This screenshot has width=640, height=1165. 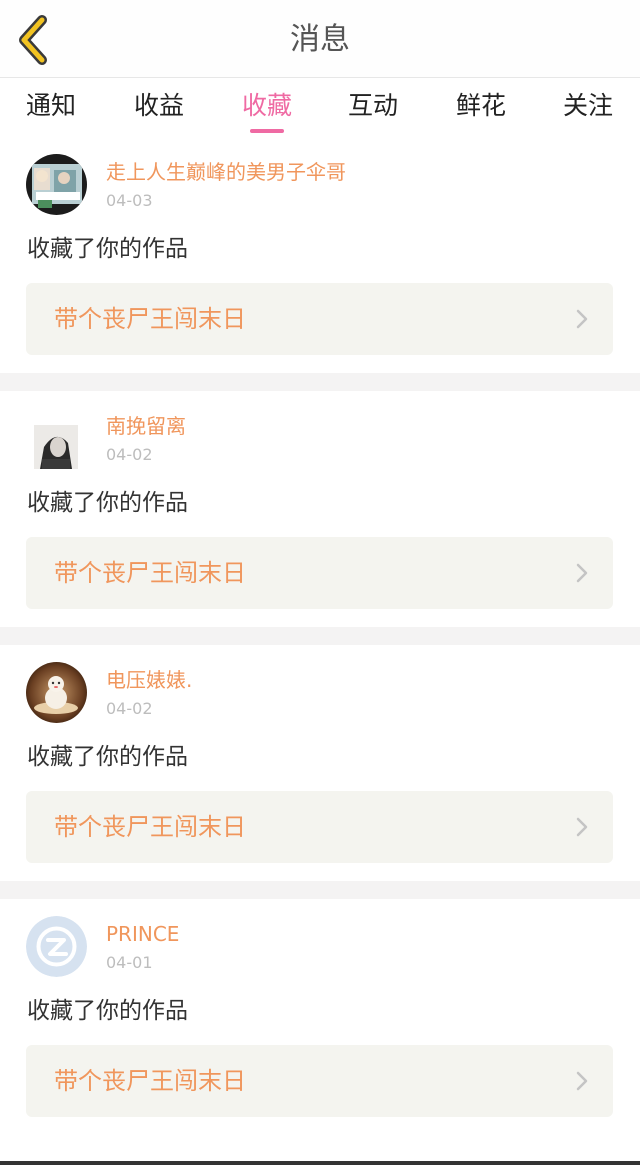 What do you see at coordinates (267, 106) in the screenshot?
I see `tab-favorites: 收藏` at bounding box center [267, 106].